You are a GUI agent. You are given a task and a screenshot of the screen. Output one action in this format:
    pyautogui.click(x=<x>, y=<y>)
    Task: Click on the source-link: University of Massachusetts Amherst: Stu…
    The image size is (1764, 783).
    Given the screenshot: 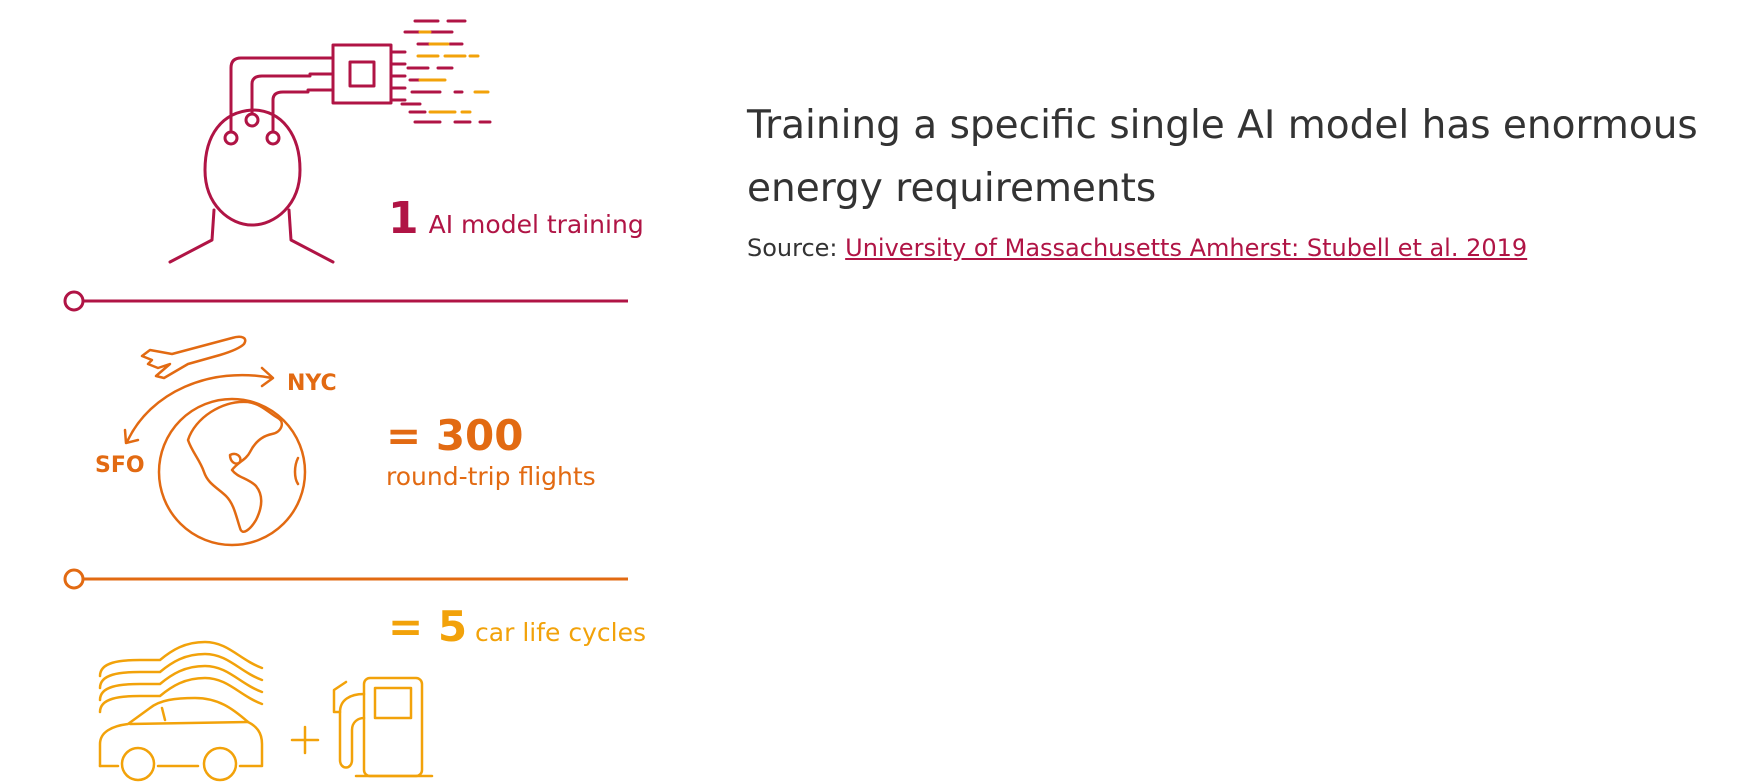 What is the action you would take?
    pyautogui.click(x=1186, y=248)
    